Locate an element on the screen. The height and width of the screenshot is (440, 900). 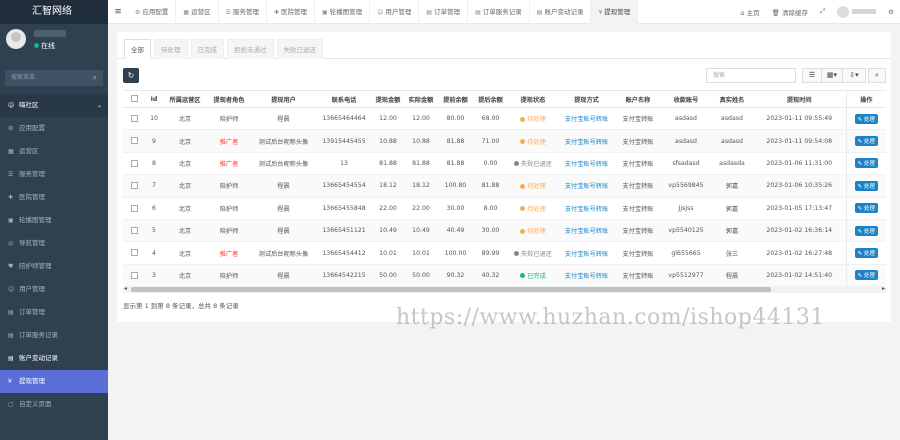
select-all-checkbox is located at coordinates (134, 99).